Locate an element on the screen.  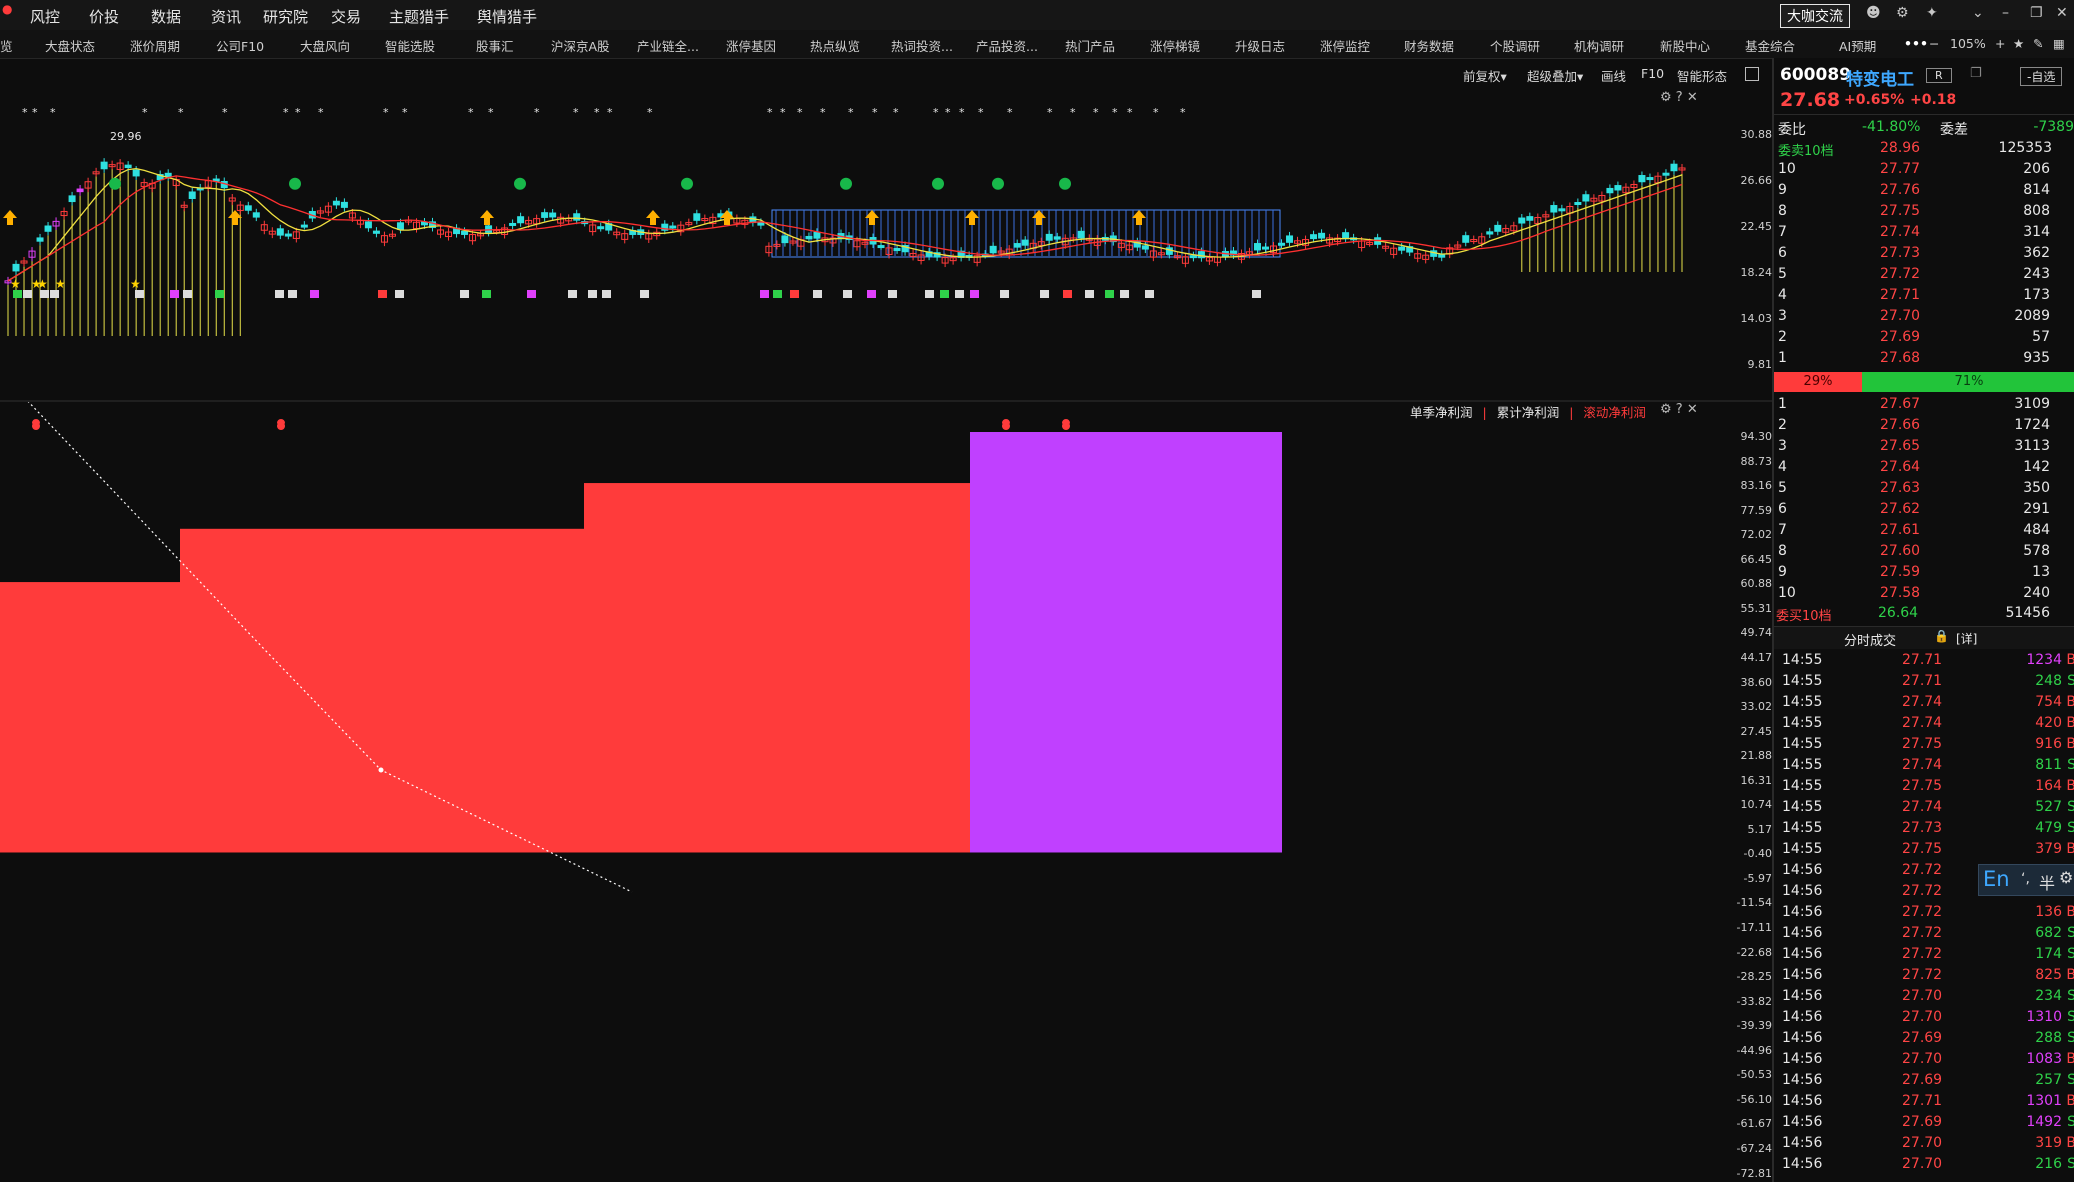
bid-row: 4 27.64 142 is located at coordinates (1924, 467).